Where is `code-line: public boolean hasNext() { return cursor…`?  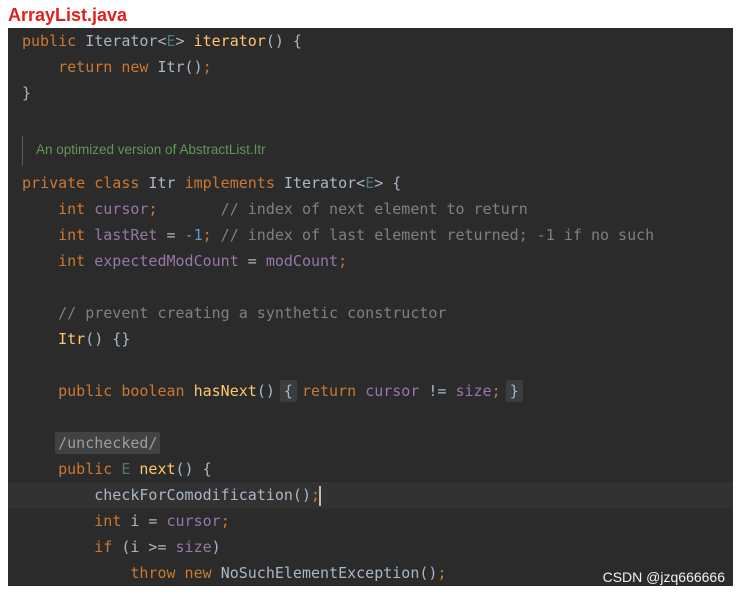
code-line: public boolean hasNext() { return cursor… is located at coordinates (370, 391).